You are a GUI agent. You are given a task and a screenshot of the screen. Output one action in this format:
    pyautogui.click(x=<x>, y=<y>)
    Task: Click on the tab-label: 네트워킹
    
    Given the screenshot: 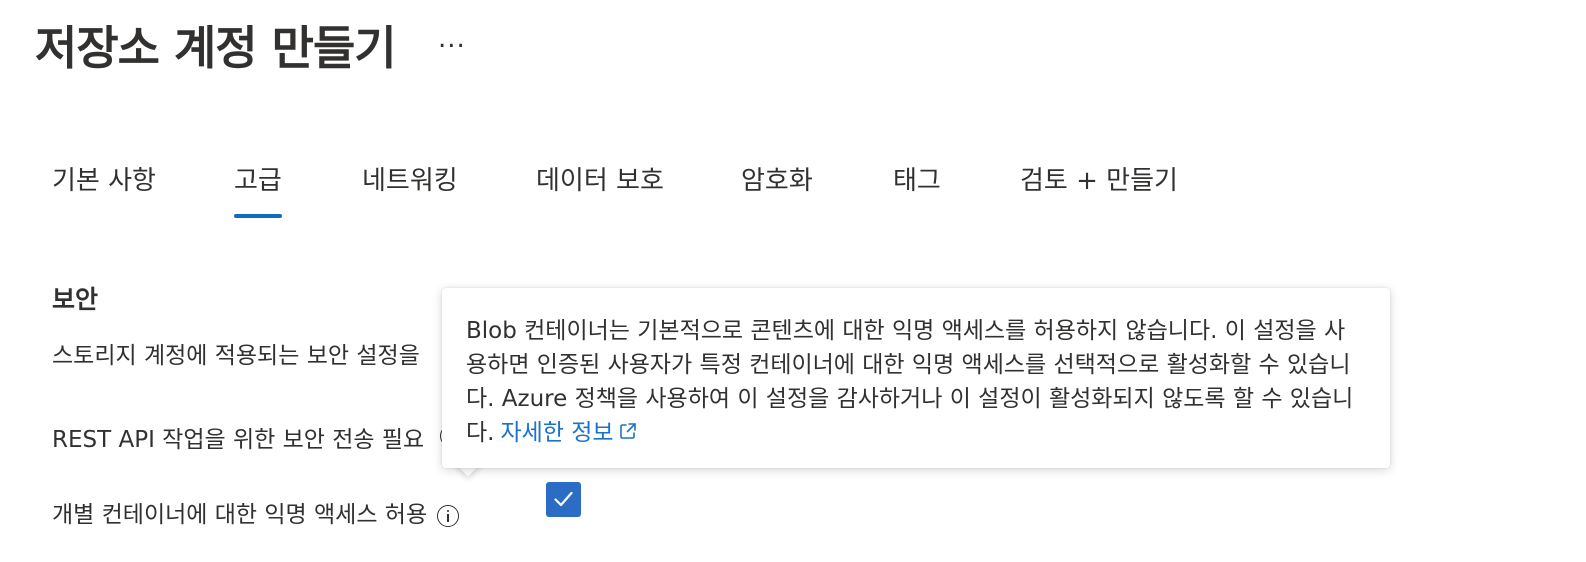 What is the action you would take?
    pyautogui.click(x=410, y=181)
    